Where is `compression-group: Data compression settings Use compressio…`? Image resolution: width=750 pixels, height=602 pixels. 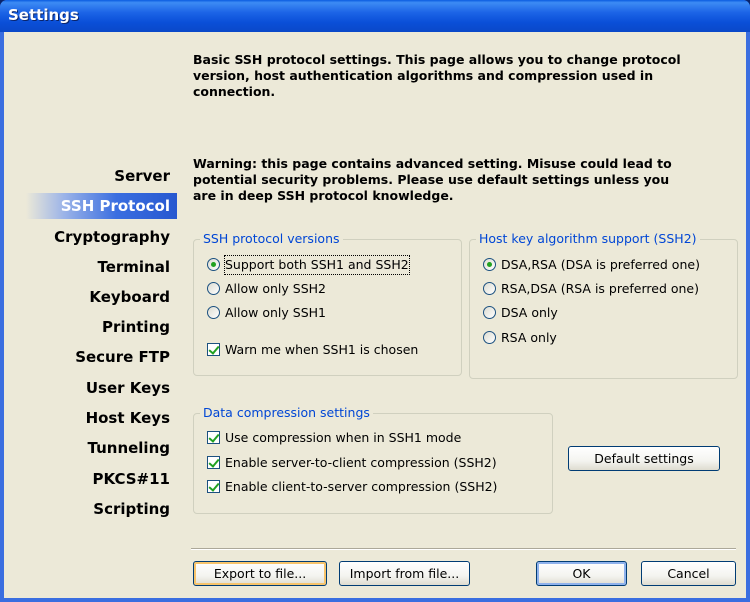 compression-group: Data compression settings Use compressio… is located at coordinates (373, 459).